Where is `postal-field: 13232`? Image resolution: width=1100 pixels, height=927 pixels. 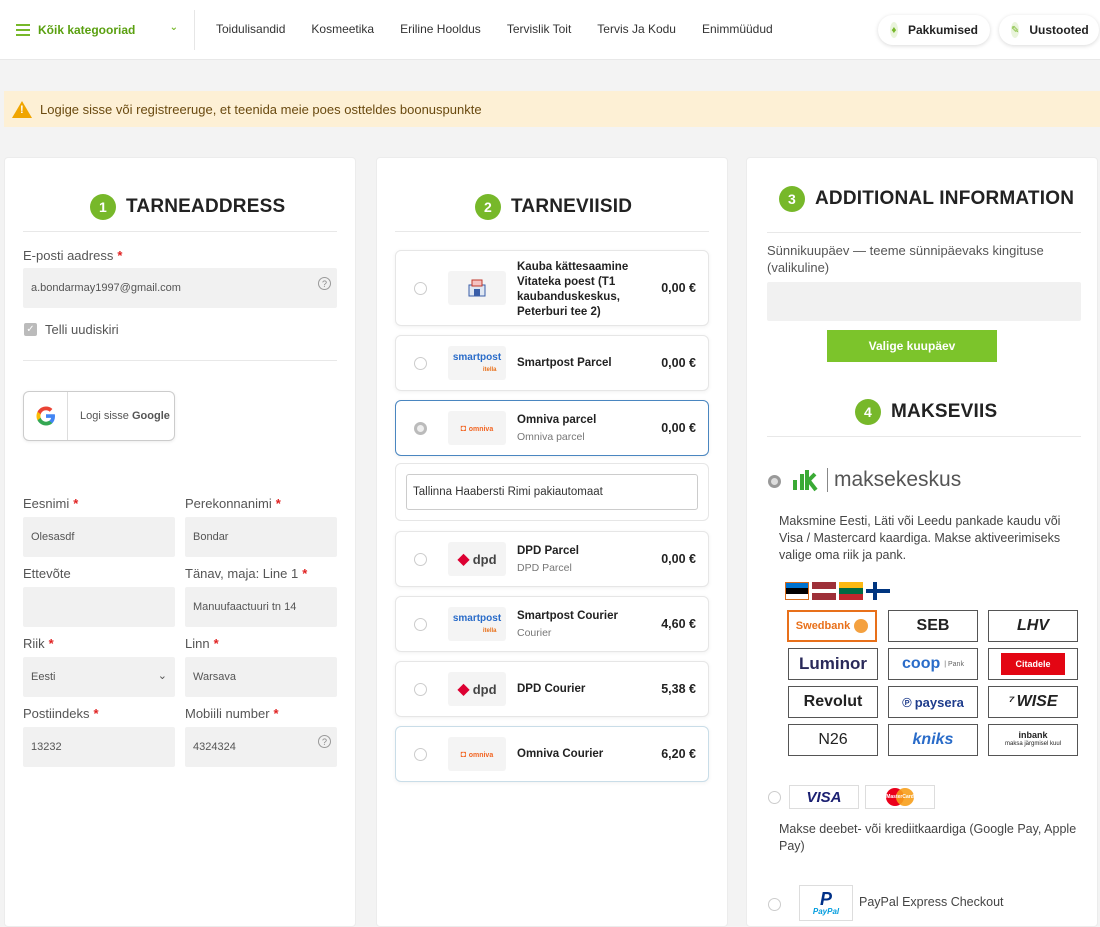
postal-field: 13232 is located at coordinates (99, 747).